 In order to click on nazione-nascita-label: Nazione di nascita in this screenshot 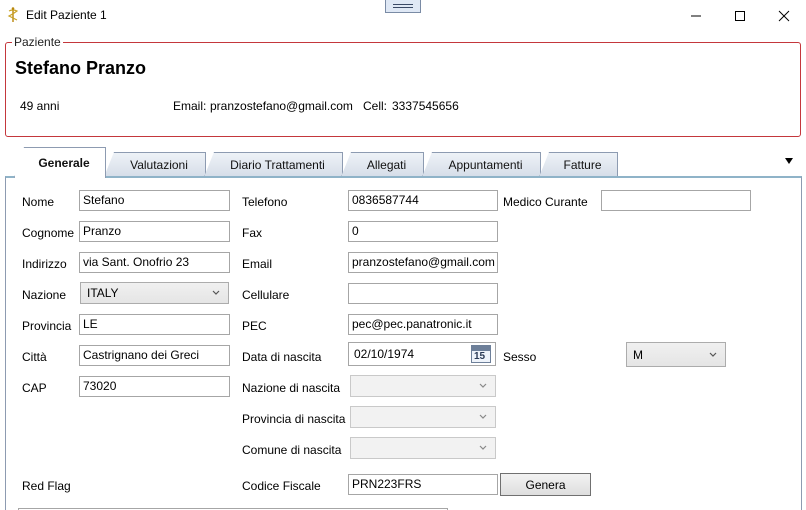, I will do `click(291, 388)`.